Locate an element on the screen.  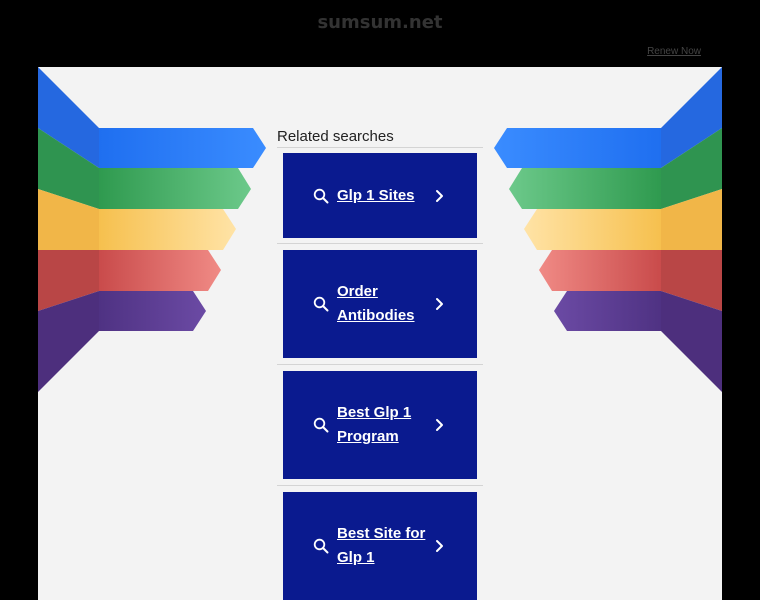
related-search-item: Best Glp 1 Program is located at coordinates (380, 425).